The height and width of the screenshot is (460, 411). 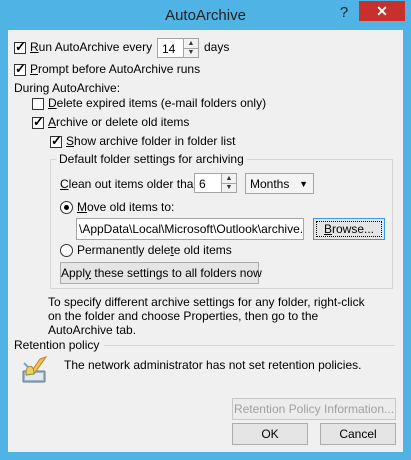 I want to click on prompt-before-checkbox: ✓, so click(x=20, y=68).